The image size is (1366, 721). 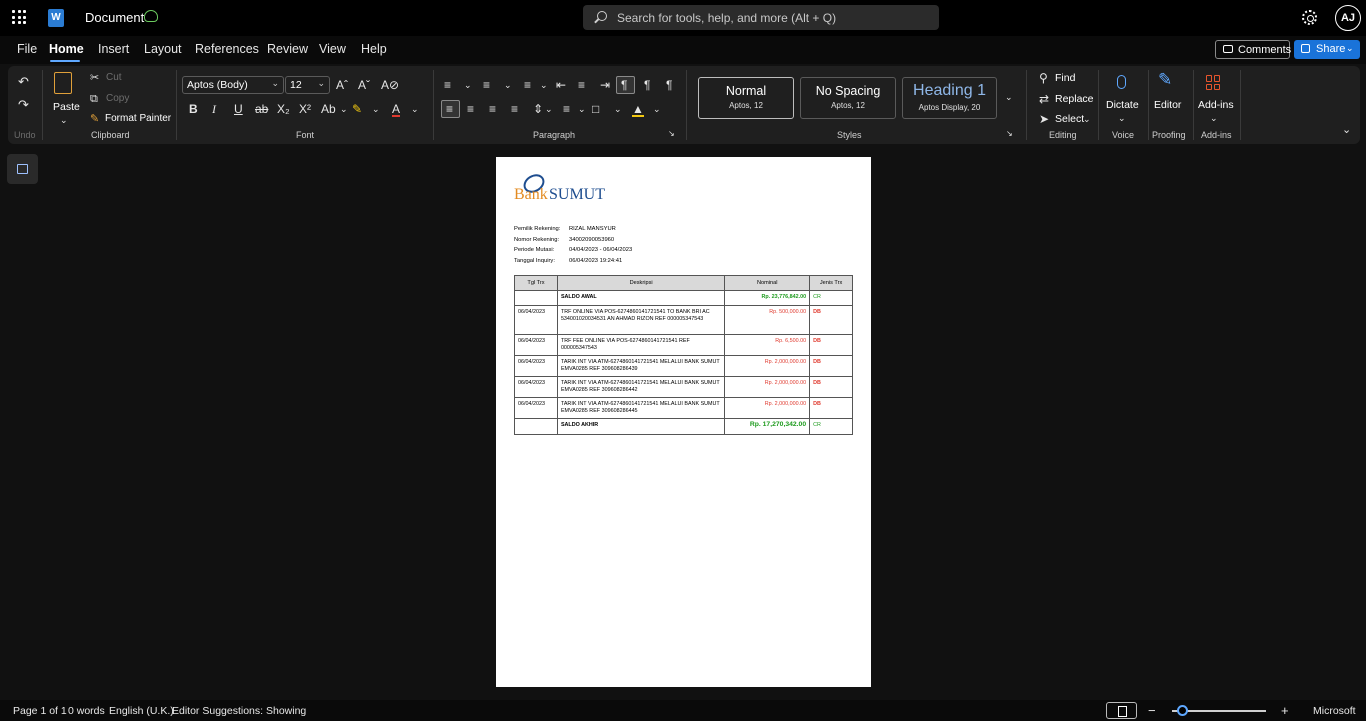 I want to click on increase-indent-icon: ⇥, so click(x=605, y=85).